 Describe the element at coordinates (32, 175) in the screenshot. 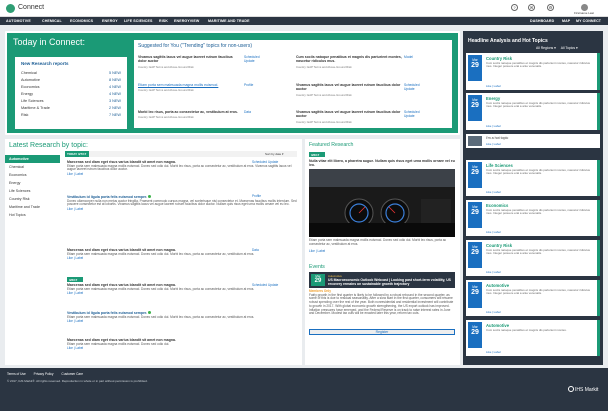

I see `topic-economics: Economics` at that location.